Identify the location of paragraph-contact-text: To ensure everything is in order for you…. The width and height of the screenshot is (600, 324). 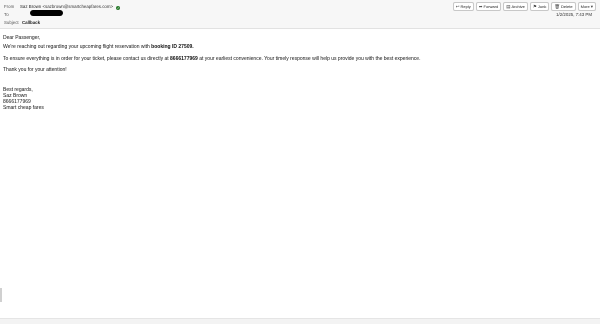
(87, 59).